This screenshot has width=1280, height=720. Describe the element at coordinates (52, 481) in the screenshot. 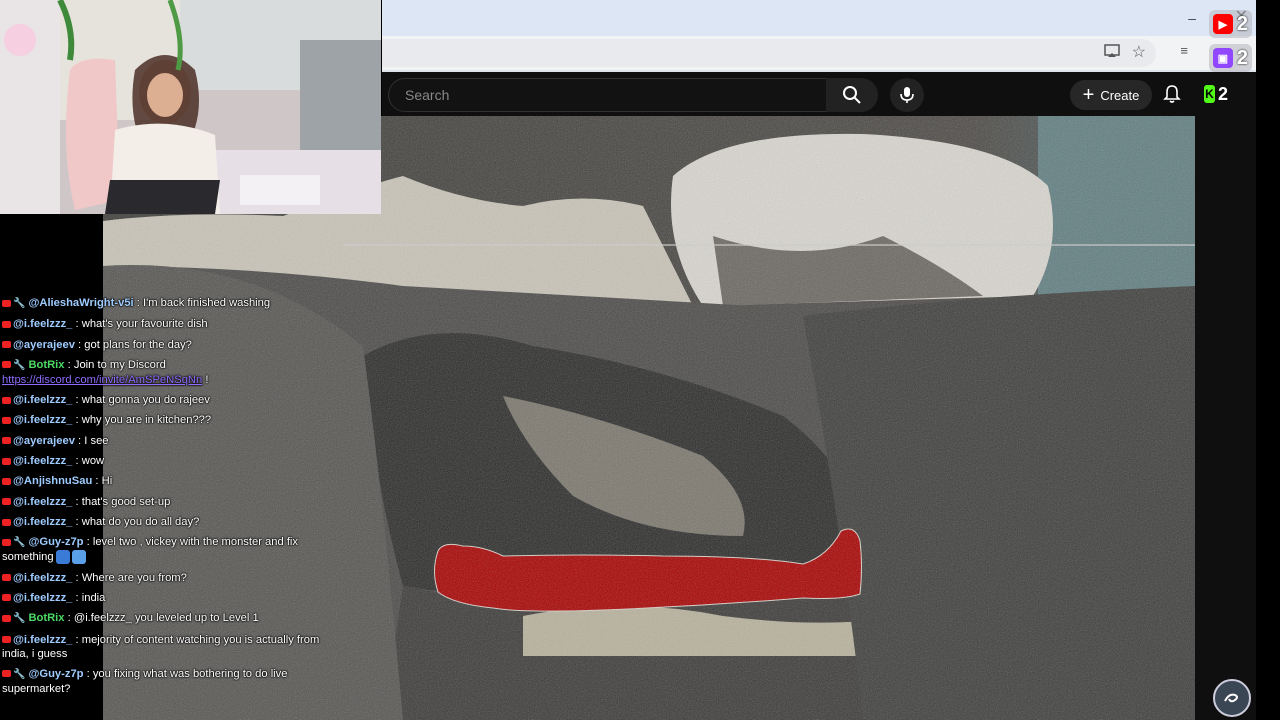

I see `chat-username: @AnjishnuSau` at that location.